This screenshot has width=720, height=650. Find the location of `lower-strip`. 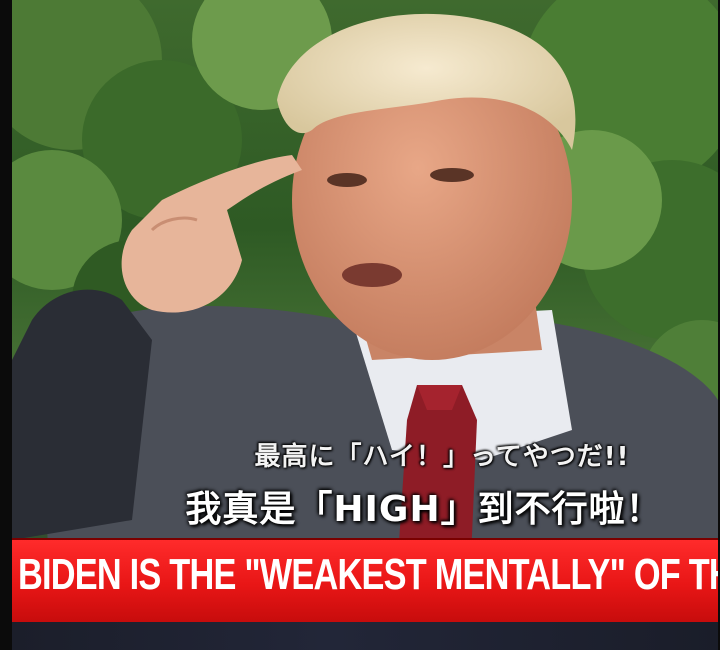

lower-strip is located at coordinates (365, 636).